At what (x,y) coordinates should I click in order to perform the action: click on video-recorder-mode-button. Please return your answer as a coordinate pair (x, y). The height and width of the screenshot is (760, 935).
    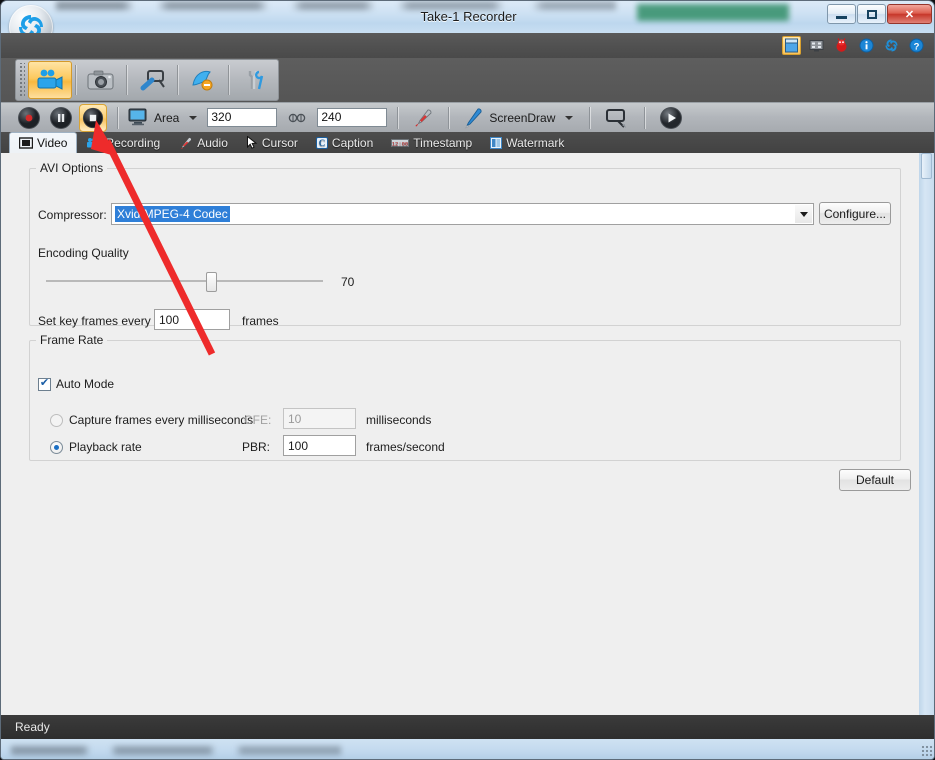
    Looking at the image, I should click on (50, 80).